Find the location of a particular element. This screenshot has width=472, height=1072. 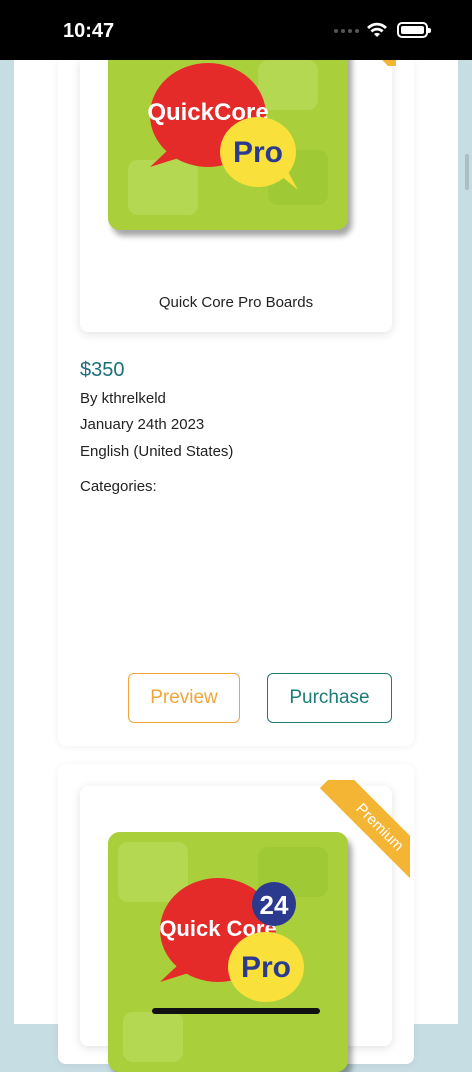

price: $350 is located at coordinates (102, 370).